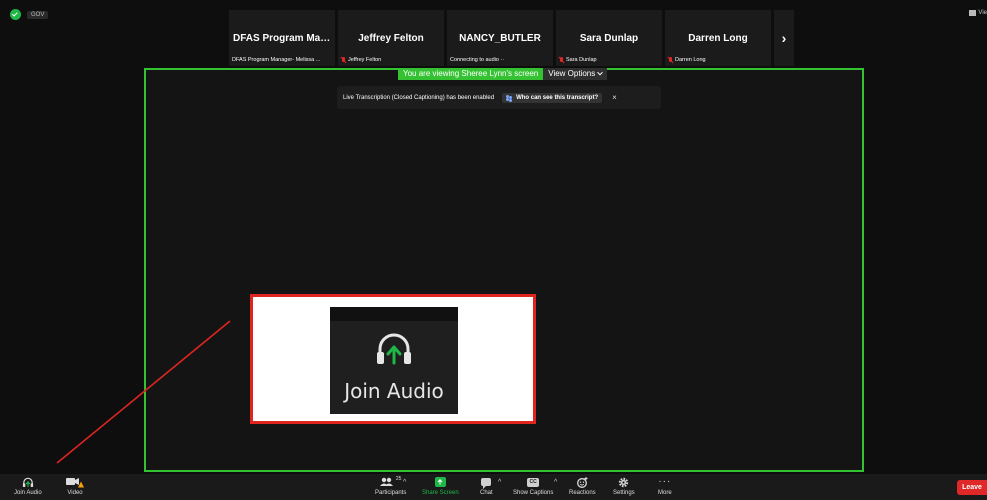 The height and width of the screenshot is (500, 987). What do you see at coordinates (440, 493) in the screenshot?
I see `share-screen-text: Share Screen` at bounding box center [440, 493].